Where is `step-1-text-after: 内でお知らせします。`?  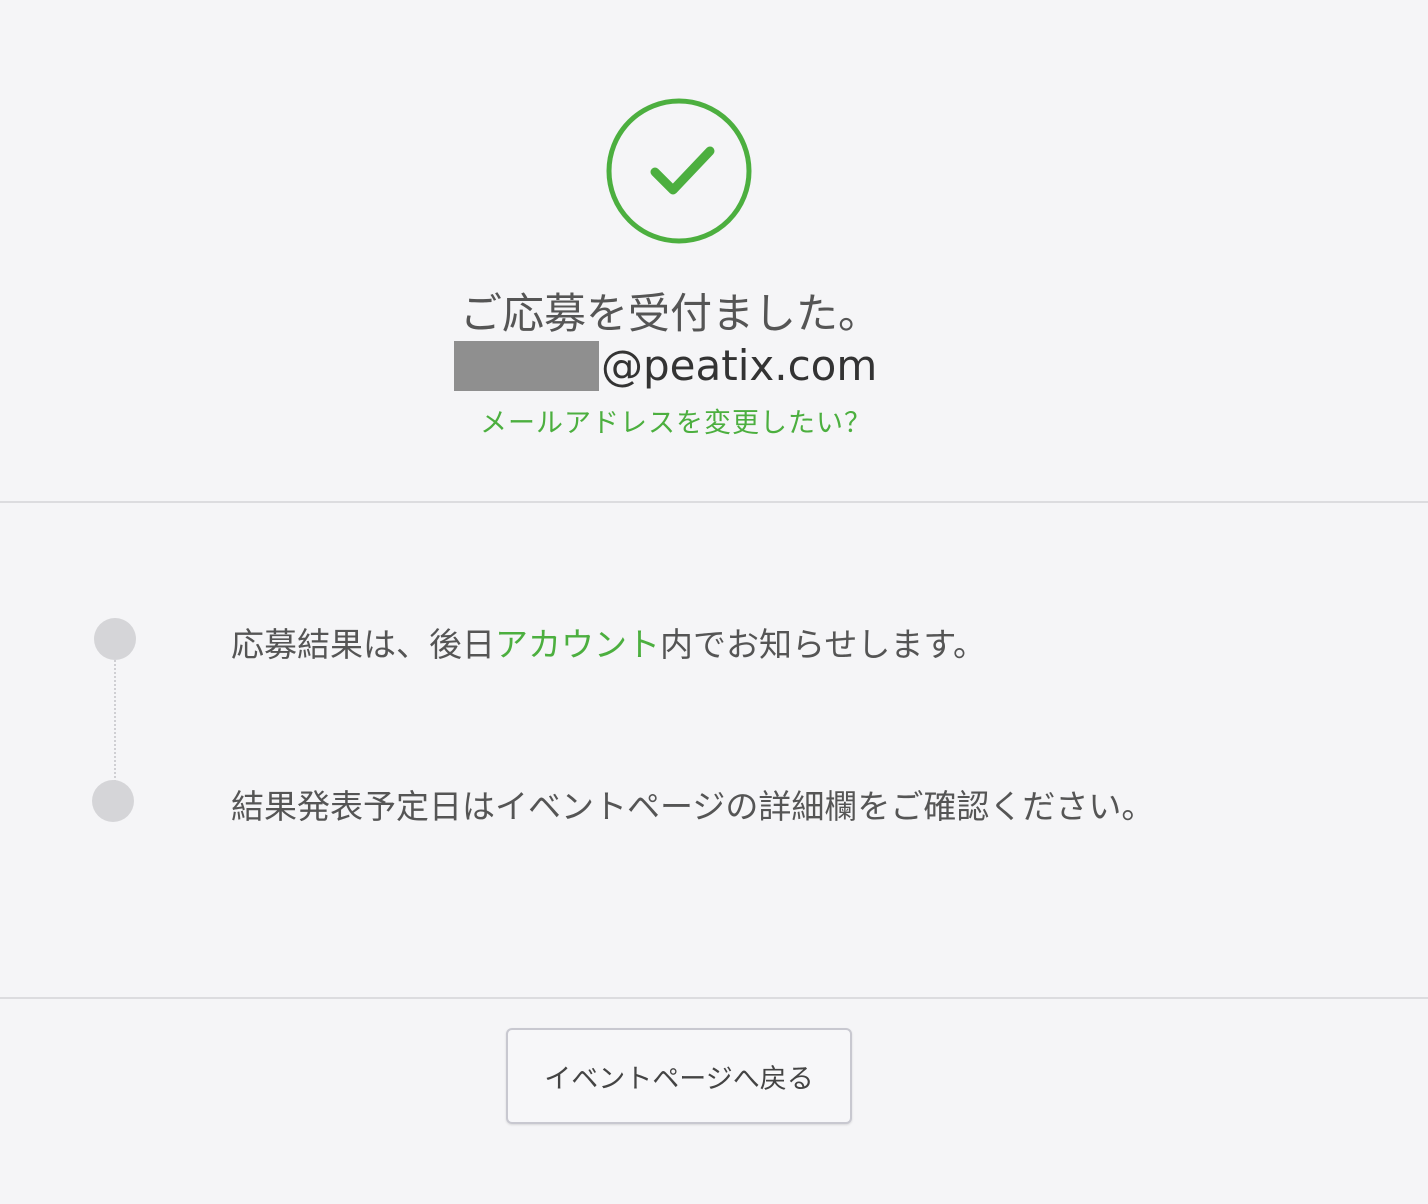
step-1-text-after: 内でお知らせします。 is located at coordinates (823, 644).